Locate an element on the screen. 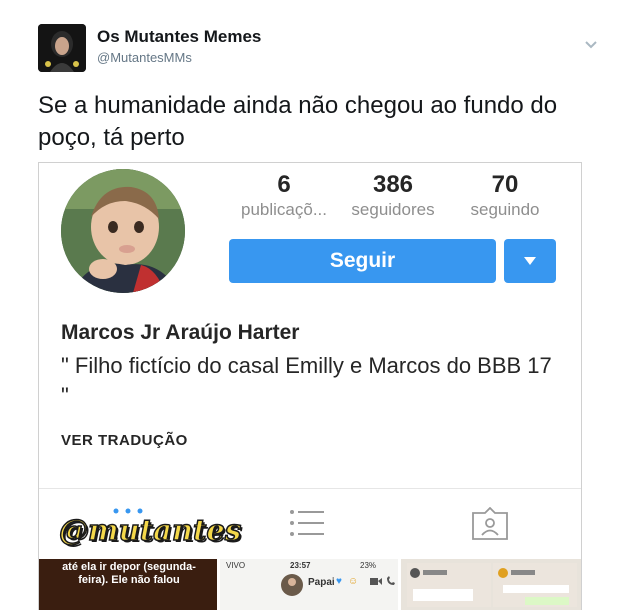 The height and width of the screenshot is (610, 635). chevron-down-icon is located at coordinates (591, 45).